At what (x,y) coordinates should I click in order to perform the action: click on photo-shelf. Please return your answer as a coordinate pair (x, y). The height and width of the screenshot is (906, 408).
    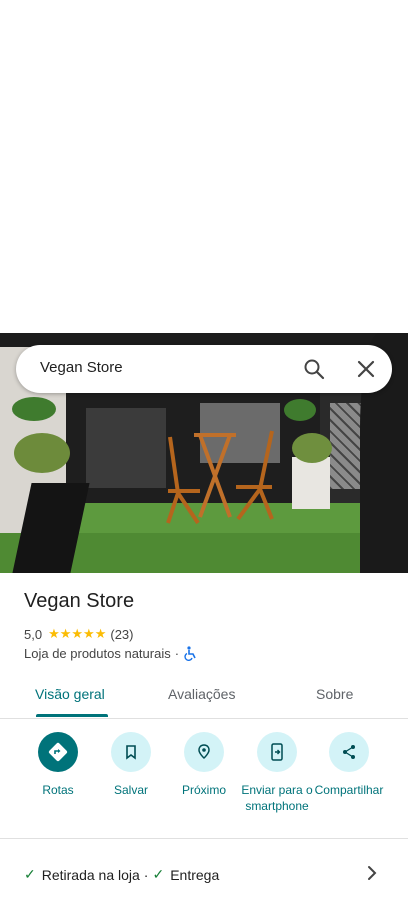
    Looking at the image, I should click on (126, 448).